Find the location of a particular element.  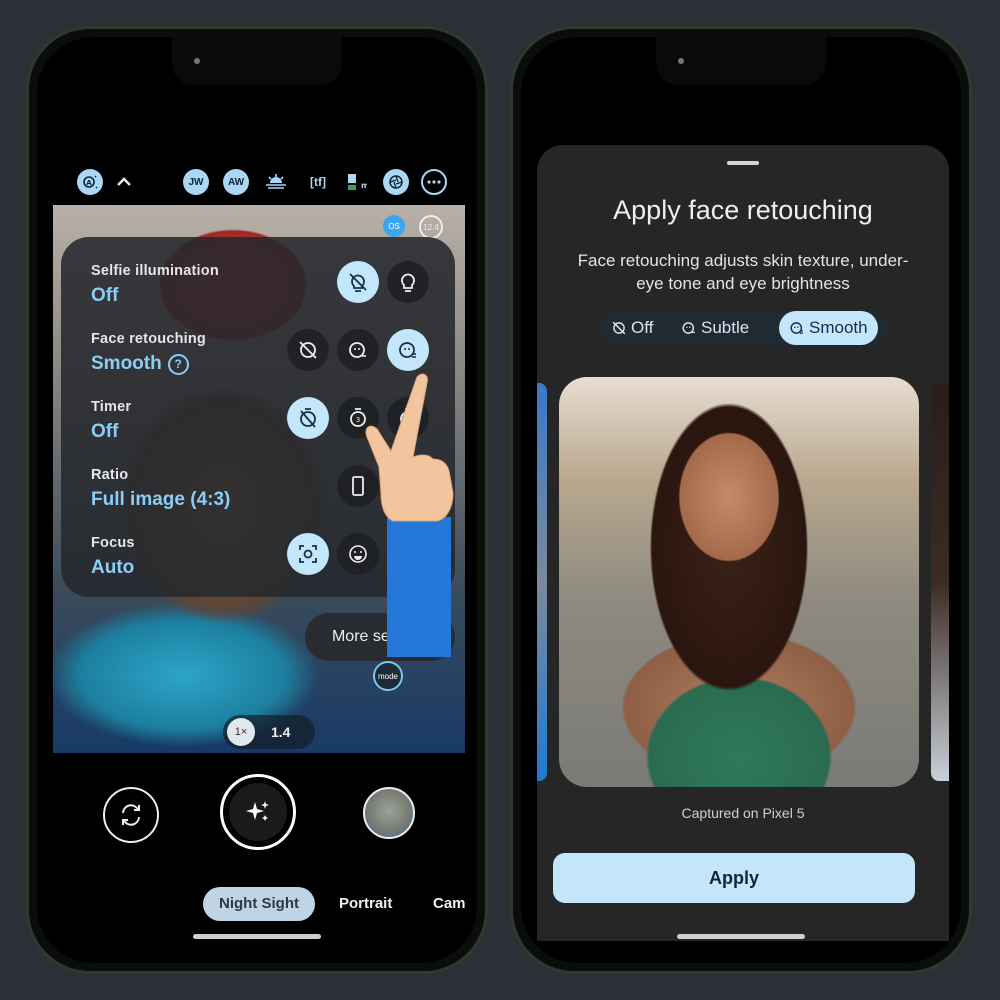

tf-label: [tf] is located at coordinates (318, 182).